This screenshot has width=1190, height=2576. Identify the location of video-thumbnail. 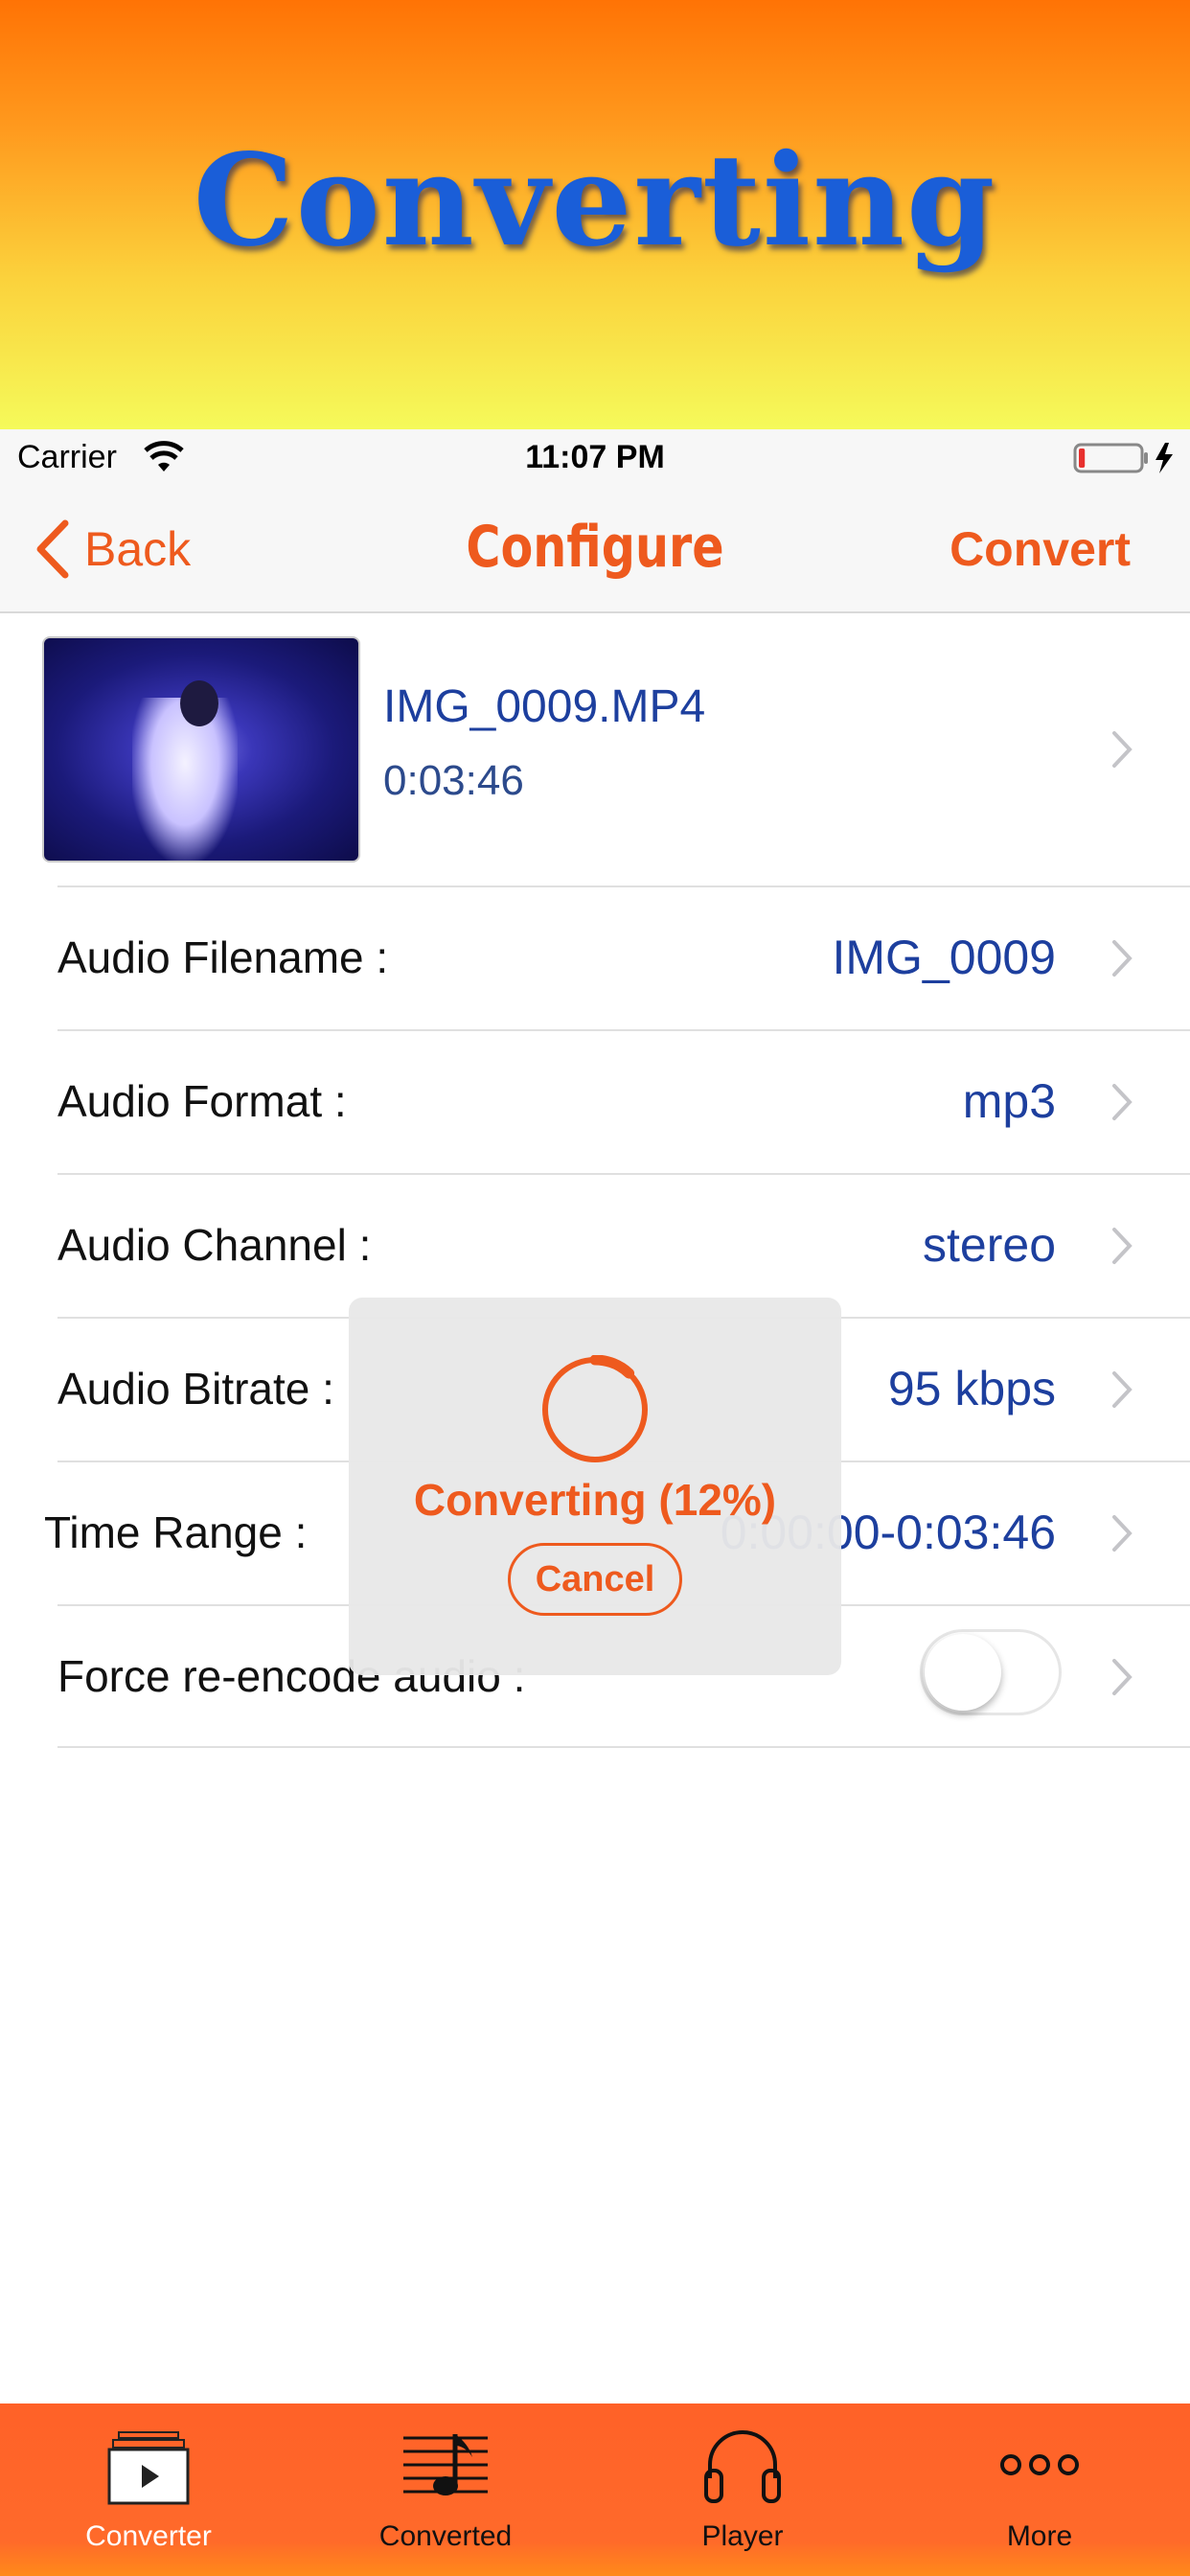
(201, 749).